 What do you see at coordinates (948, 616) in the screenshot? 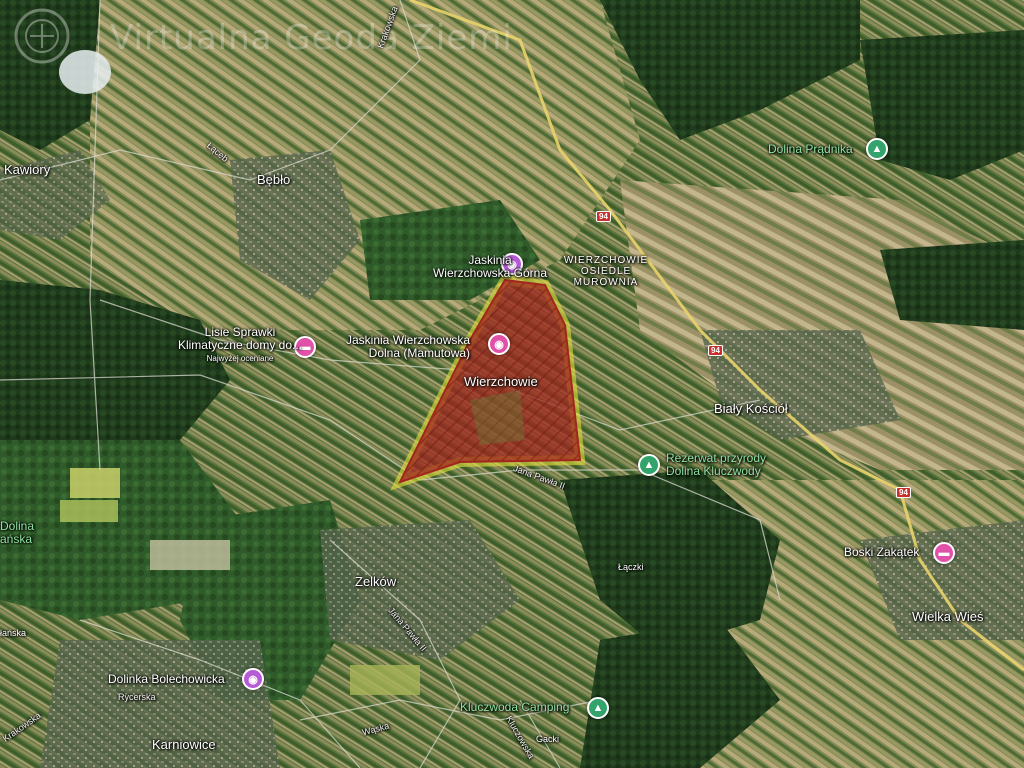
I see `place-label-wielka-wies: Wielka Wieś` at bounding box center [948, 616].